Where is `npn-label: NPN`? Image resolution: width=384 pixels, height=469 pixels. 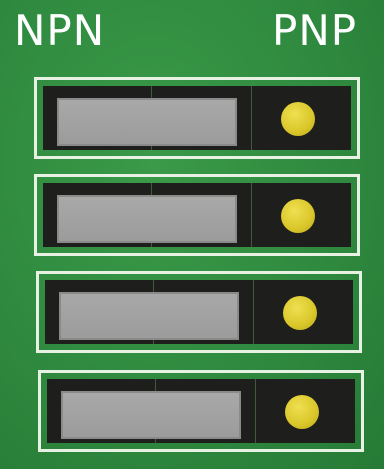 npn-label: NPN is located at coordinates (60, 30).